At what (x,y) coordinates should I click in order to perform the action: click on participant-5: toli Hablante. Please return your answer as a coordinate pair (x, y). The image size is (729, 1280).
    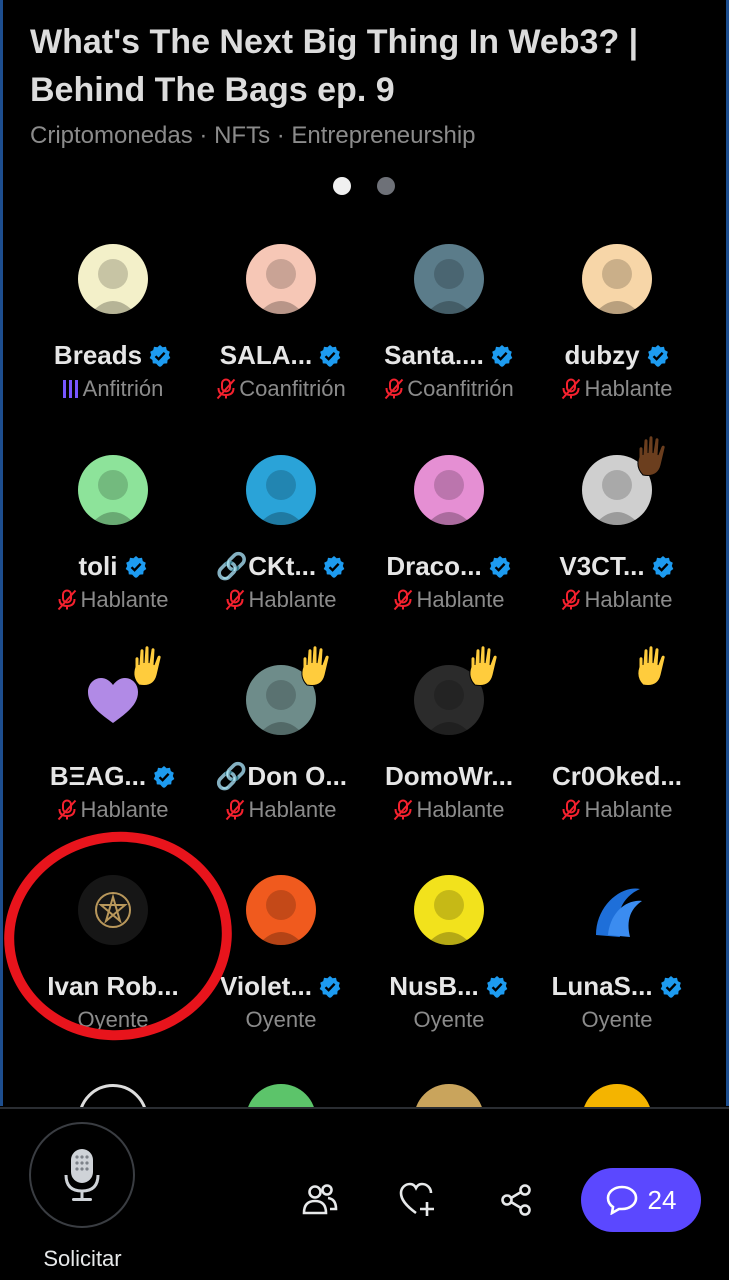
    Looking at the image, I should click on (113, 555).